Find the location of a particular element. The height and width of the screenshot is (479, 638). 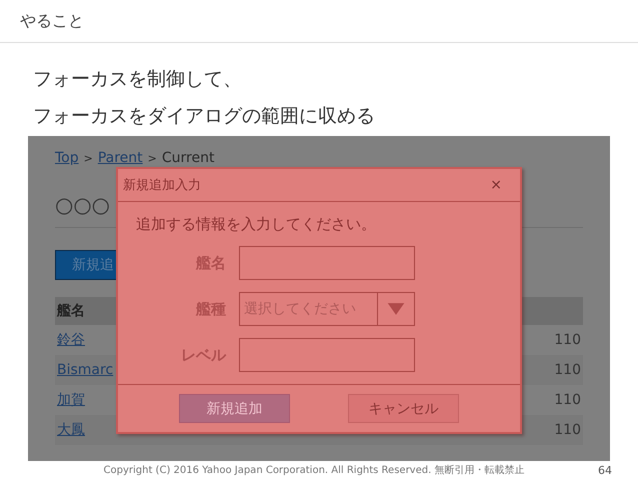

ship-name-link: 加賀 is located at coordinates (71, 400).